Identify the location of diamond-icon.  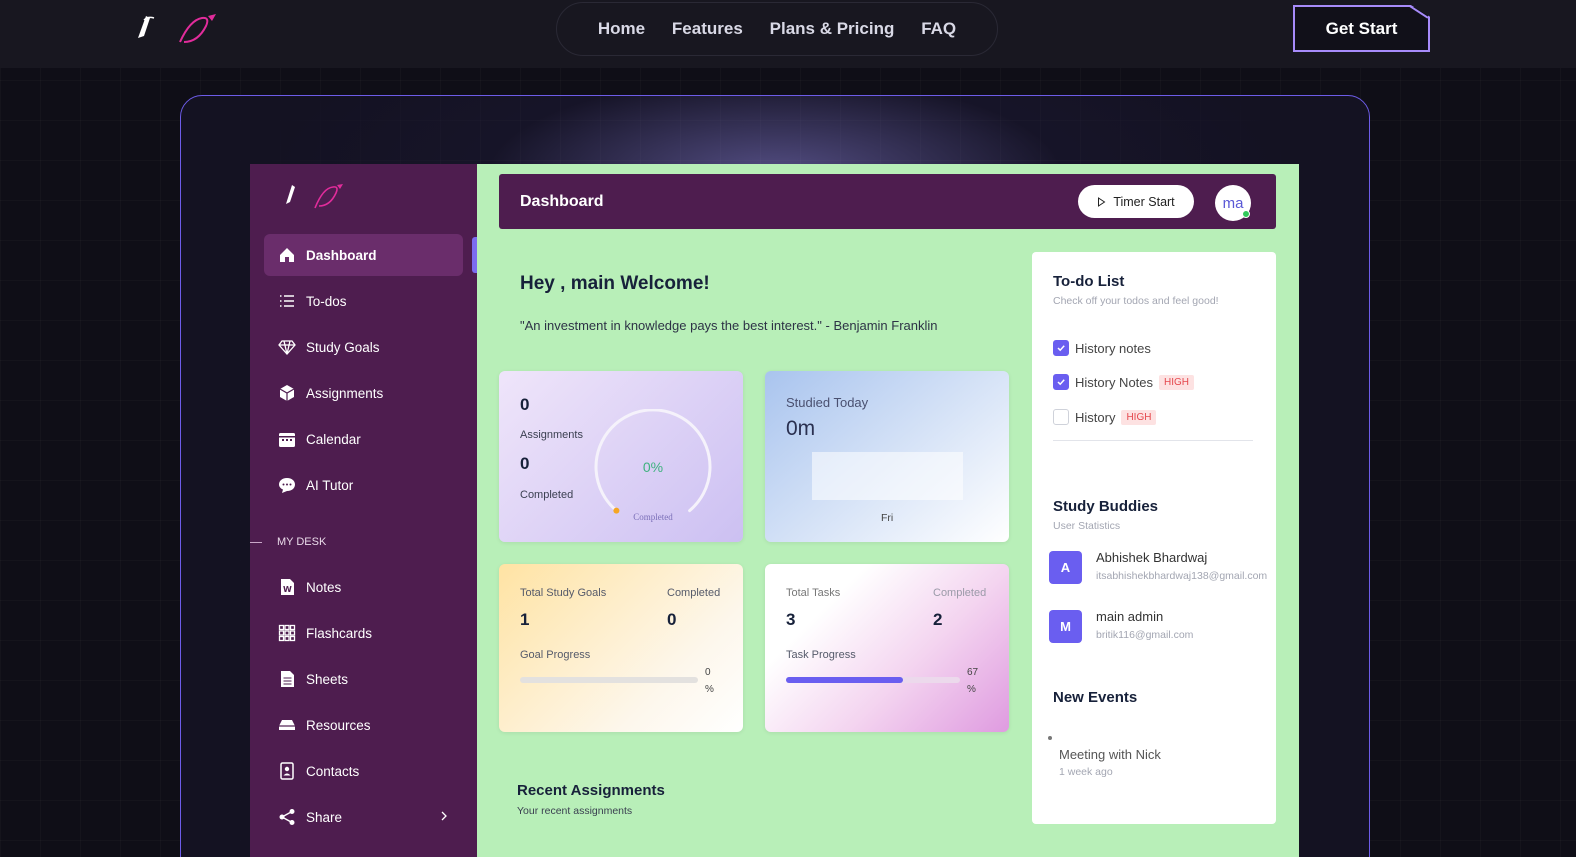
(287, 347).